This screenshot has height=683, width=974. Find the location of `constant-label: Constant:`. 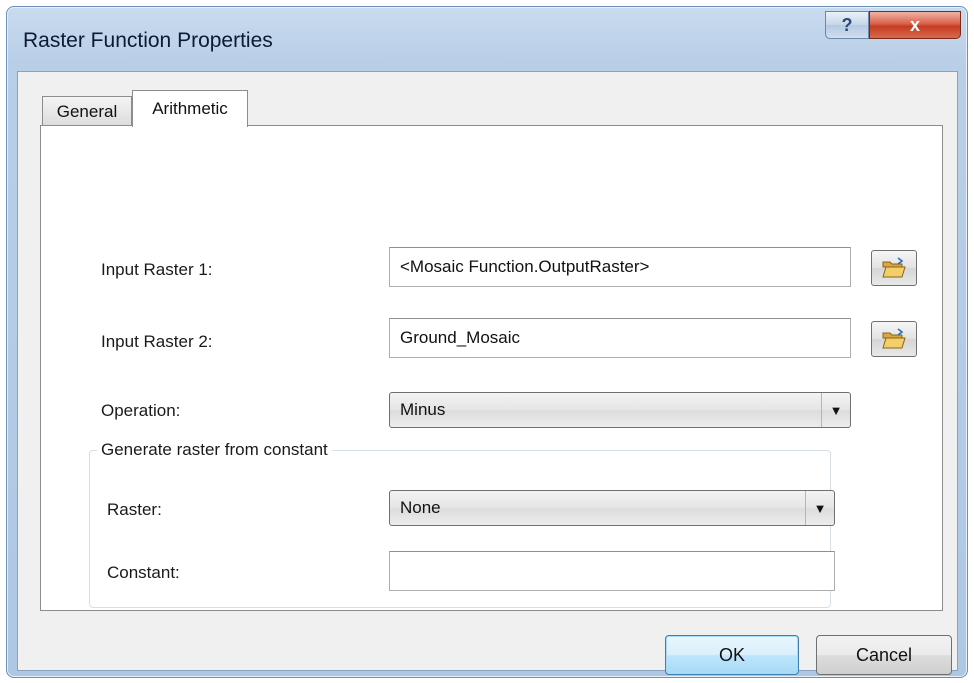

constant-label: Constant: is located at coordinates (143, 572).